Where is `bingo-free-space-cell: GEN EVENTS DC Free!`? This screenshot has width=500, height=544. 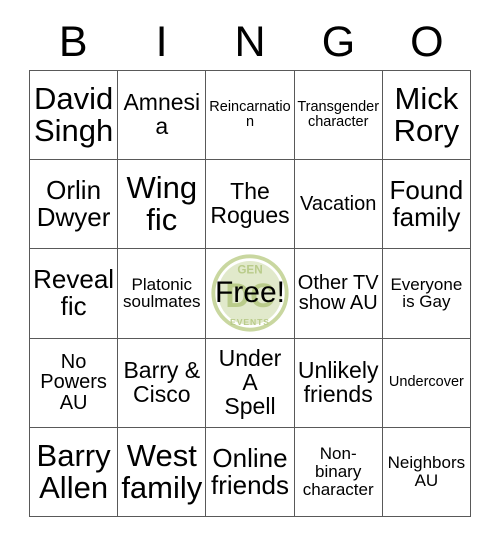 bingo-free-space-cell: GEN EVENTS DC Free! is located at coordinates (250, 294).